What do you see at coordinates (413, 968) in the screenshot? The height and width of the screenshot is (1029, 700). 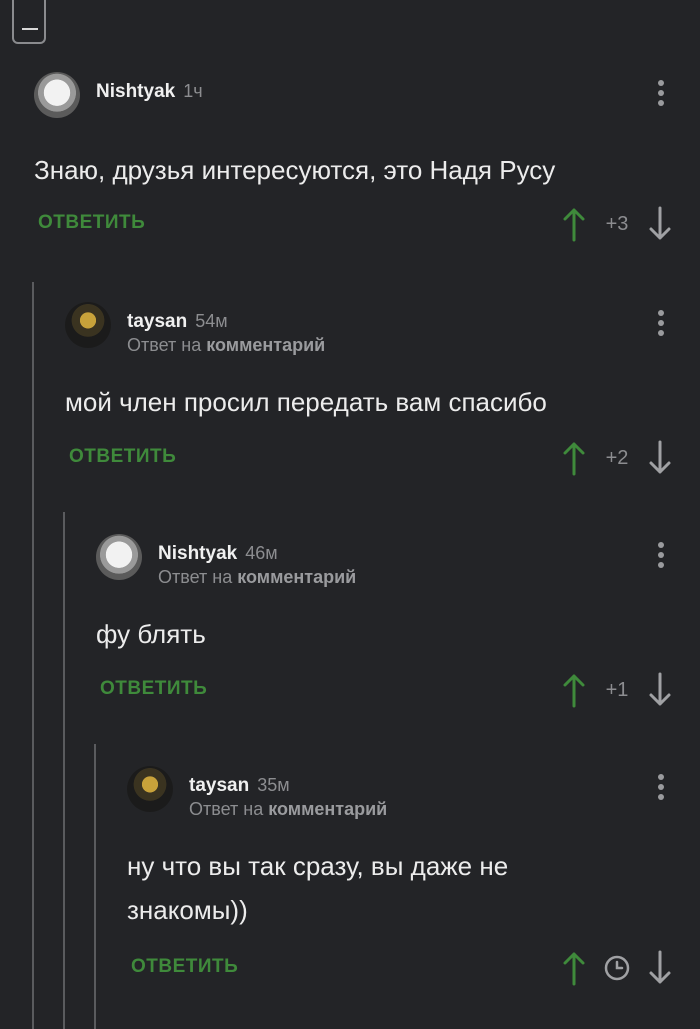 I see `comment-actions: ОТВЕТИТЬ` at bounding box center [413, 968].